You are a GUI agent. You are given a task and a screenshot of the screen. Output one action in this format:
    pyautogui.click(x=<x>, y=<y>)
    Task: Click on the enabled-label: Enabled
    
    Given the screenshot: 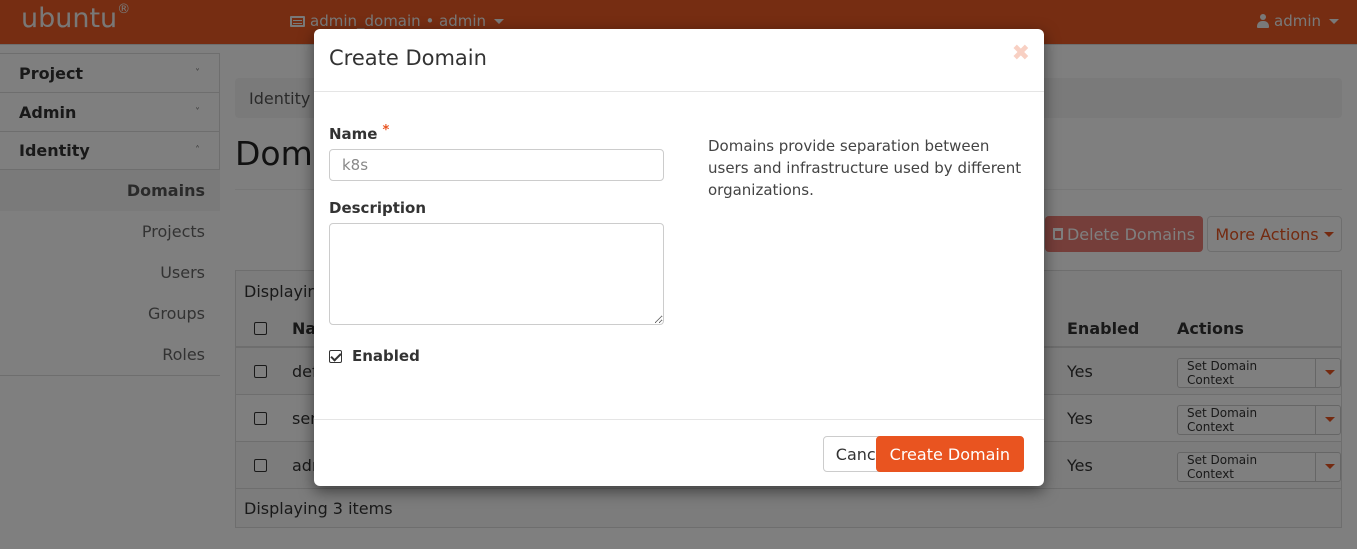 What is the action you would take?
    pyautogui.click(x=386, y=356)
    